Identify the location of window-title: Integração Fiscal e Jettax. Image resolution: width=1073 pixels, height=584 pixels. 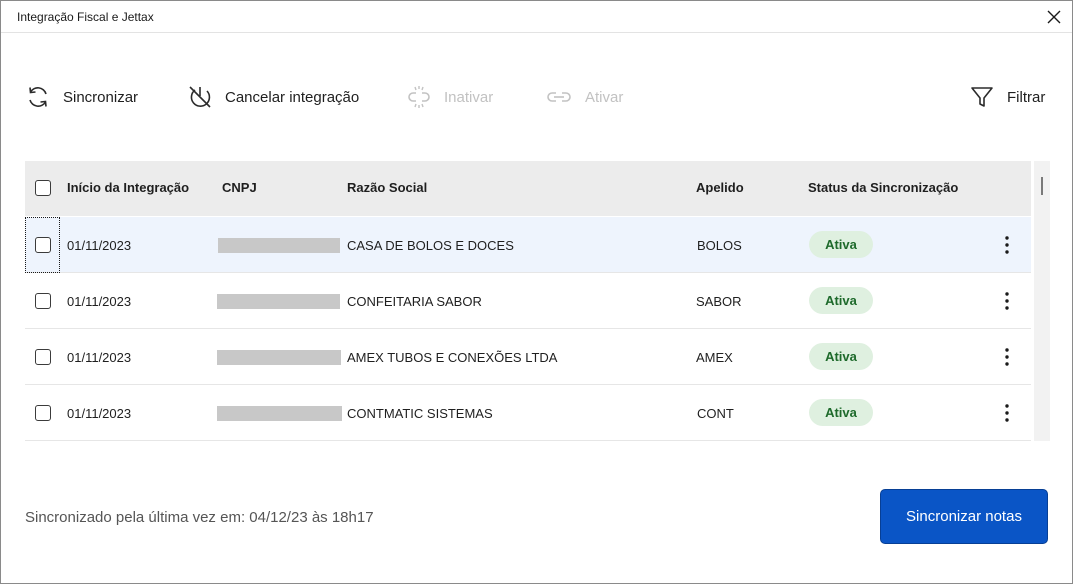
(85, 17).